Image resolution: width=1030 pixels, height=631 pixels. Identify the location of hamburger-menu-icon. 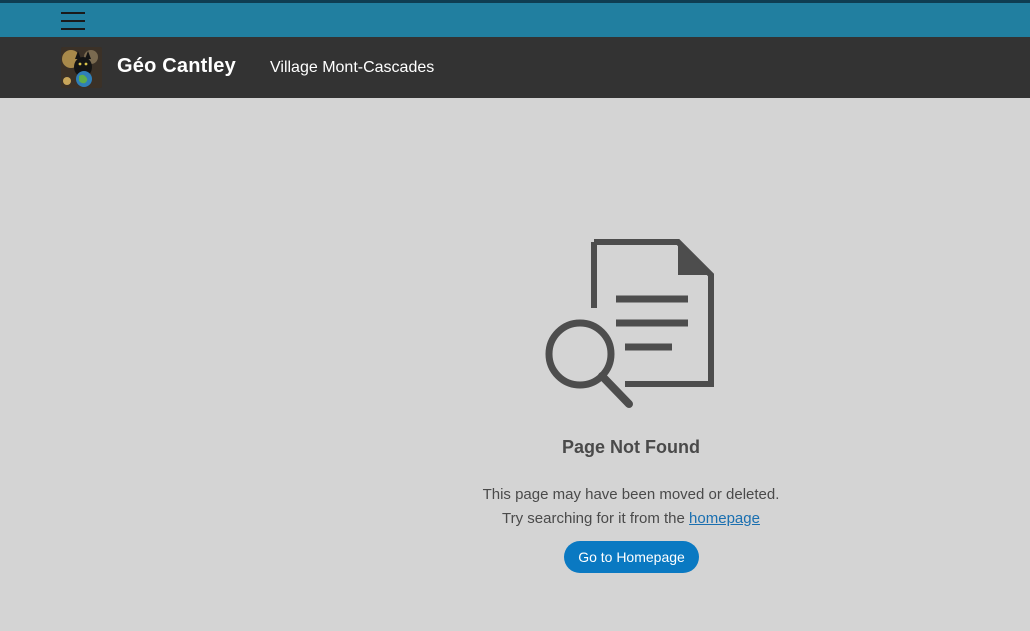
(73, 21).